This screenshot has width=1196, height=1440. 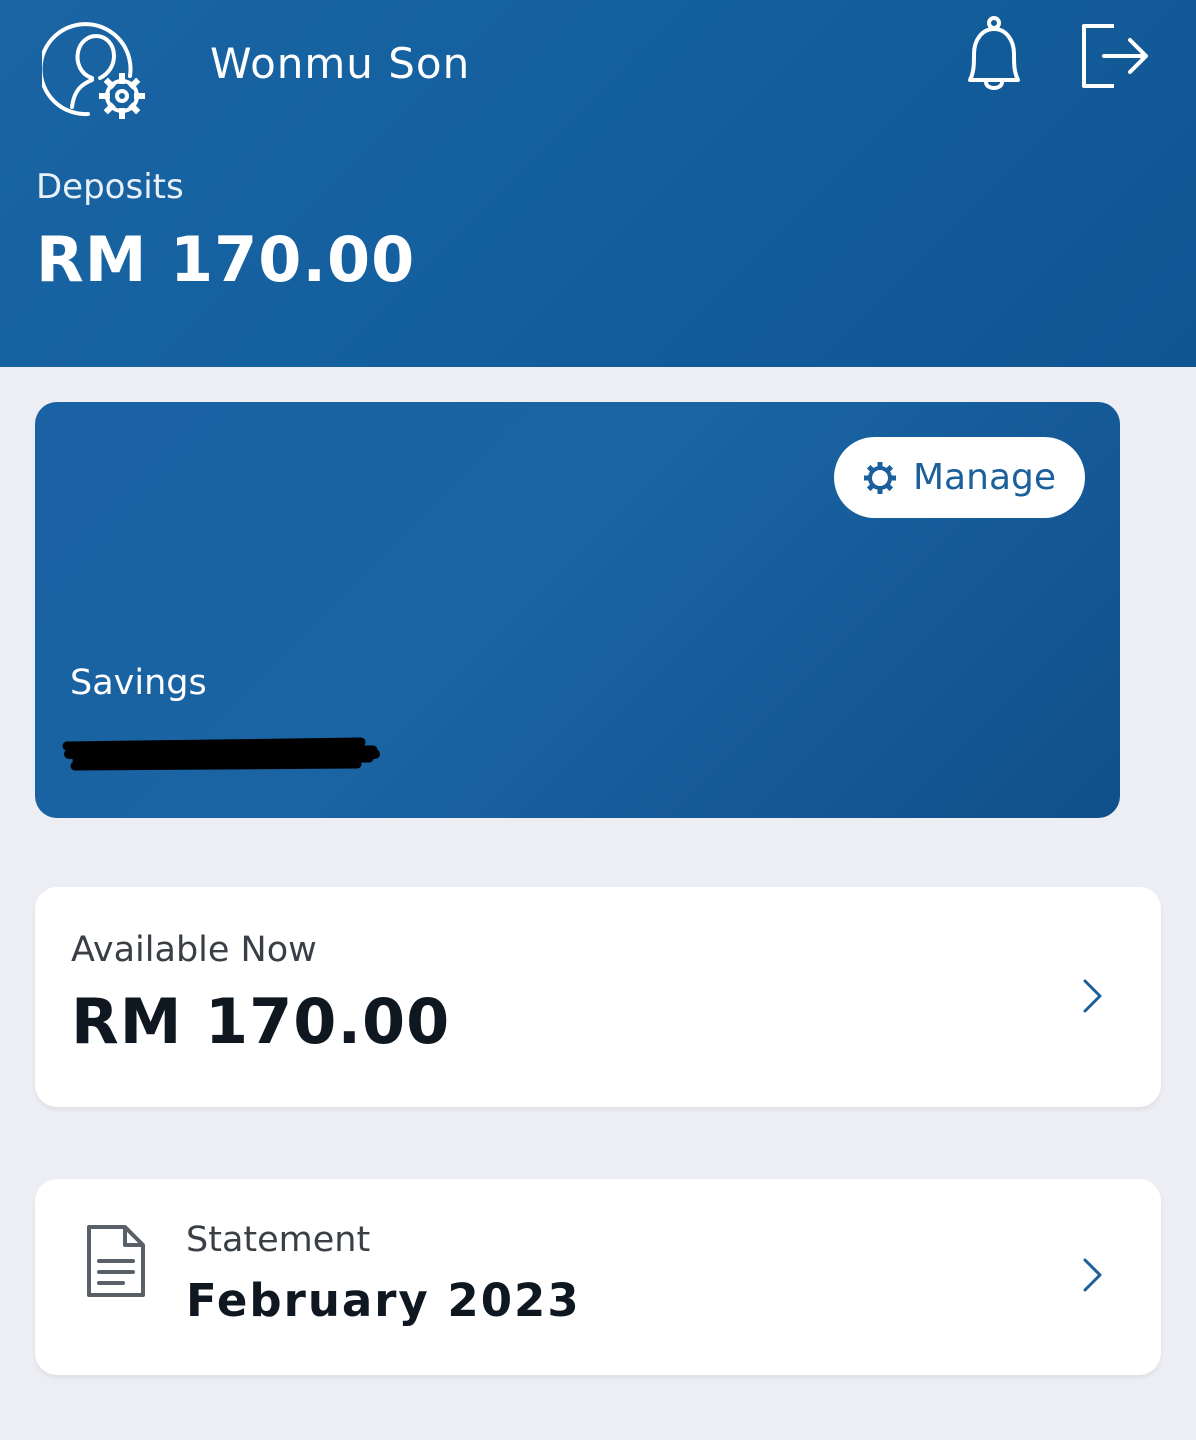 I want to click on document-icon, so click(x=116, y=1261).